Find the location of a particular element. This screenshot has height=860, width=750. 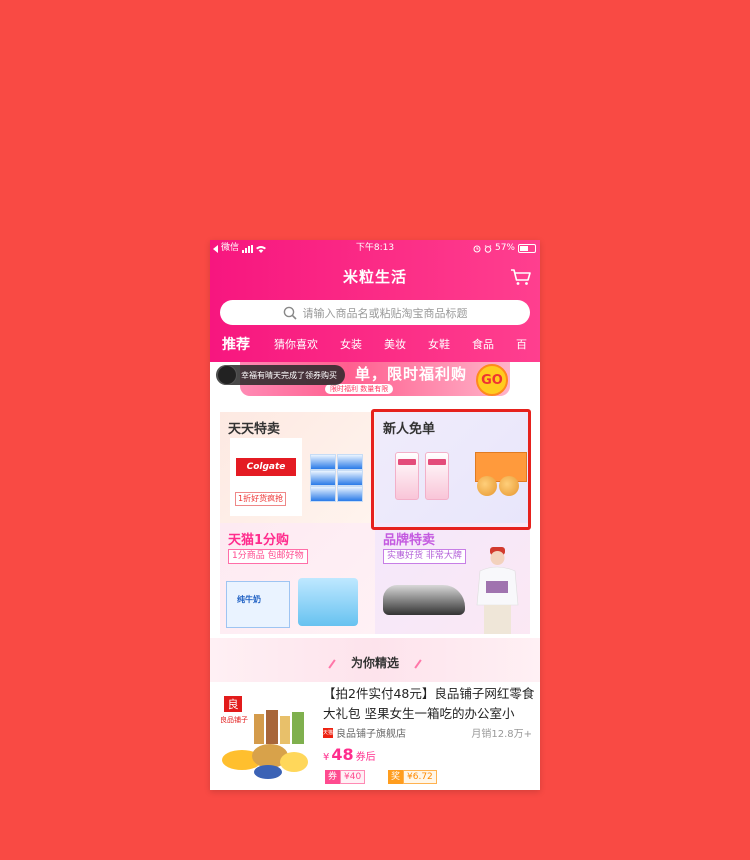

tmall-one-cent-tag: 1分商品 包邮好物 is located at coordinates (268, 556).